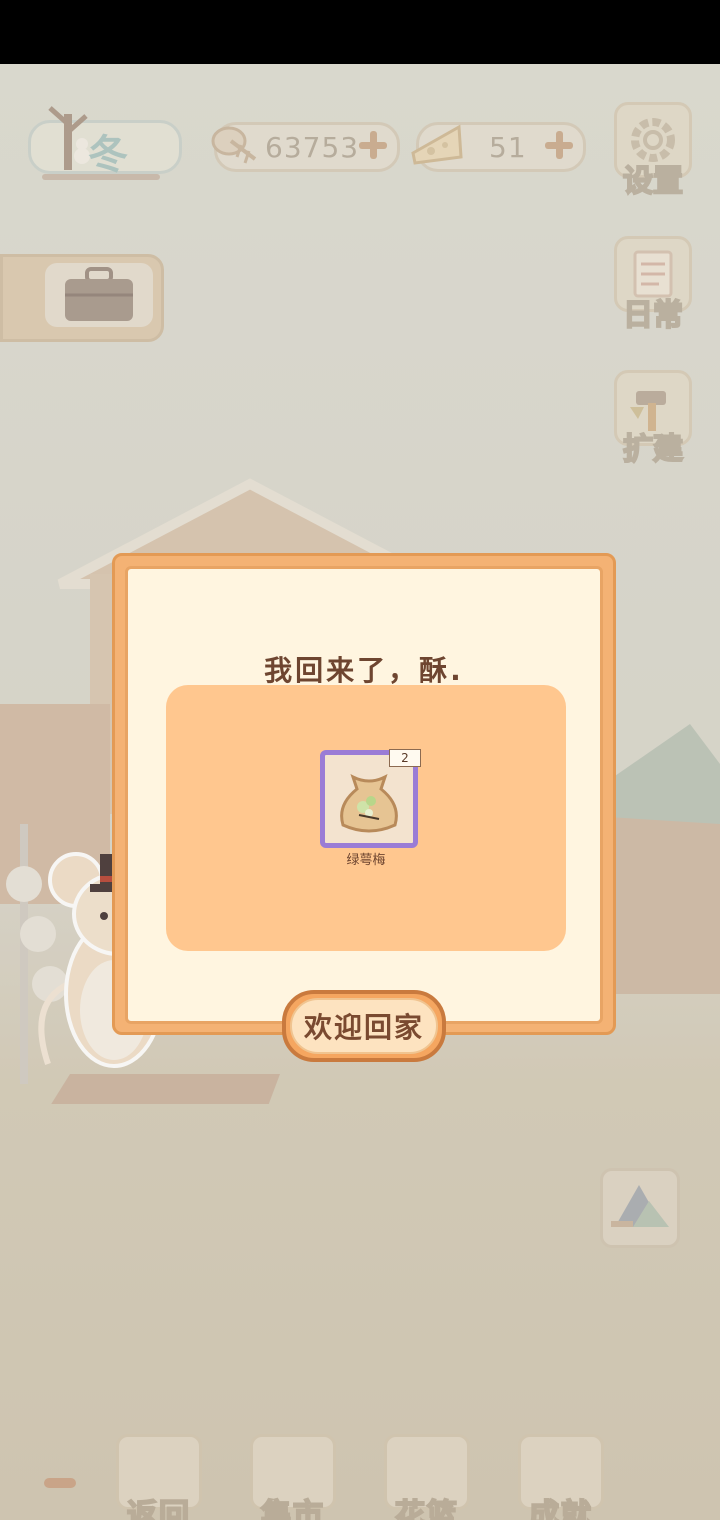 The image size is (720, 1520). What do you see at coordinates (508, 147) in the screenshot?
I see `cheese-amount: 51` at bounding box center [508, 147].